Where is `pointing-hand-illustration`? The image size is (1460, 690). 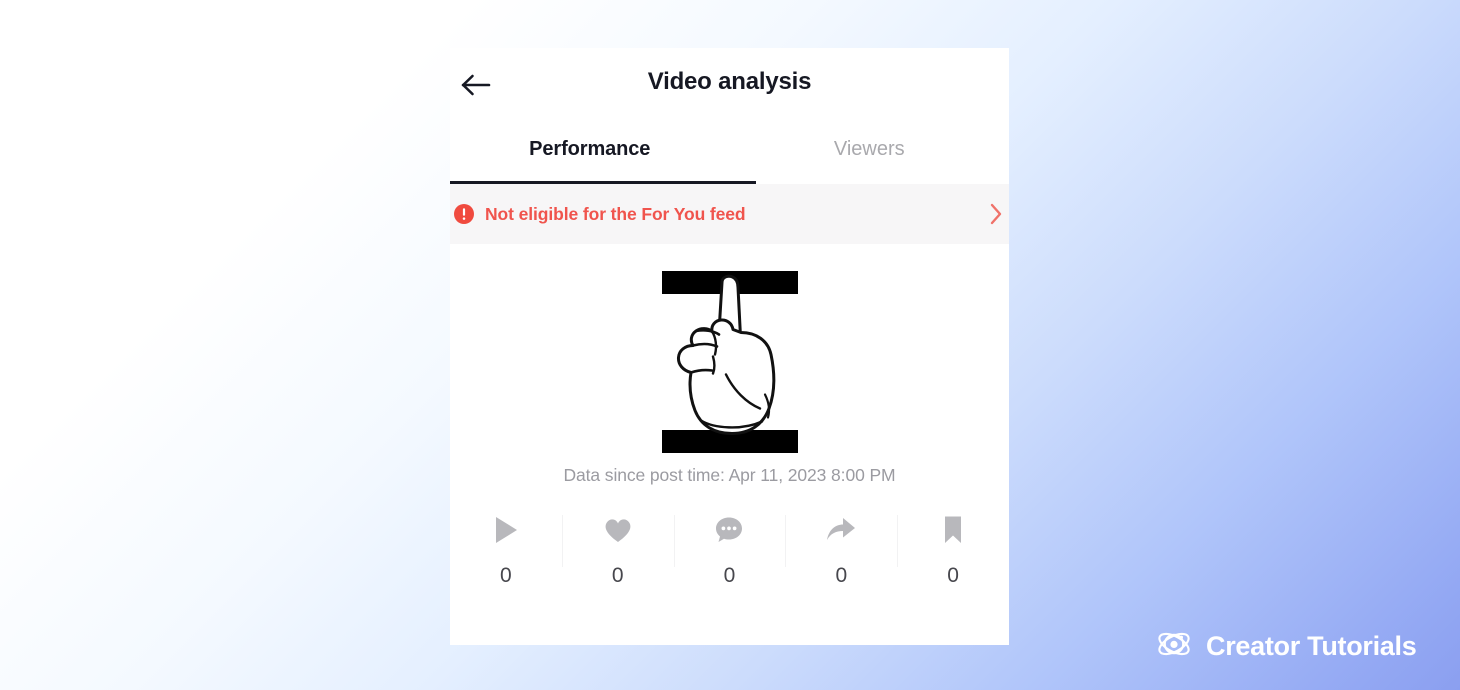
pointing-hand-illustration is located at coordinates (725, 354).